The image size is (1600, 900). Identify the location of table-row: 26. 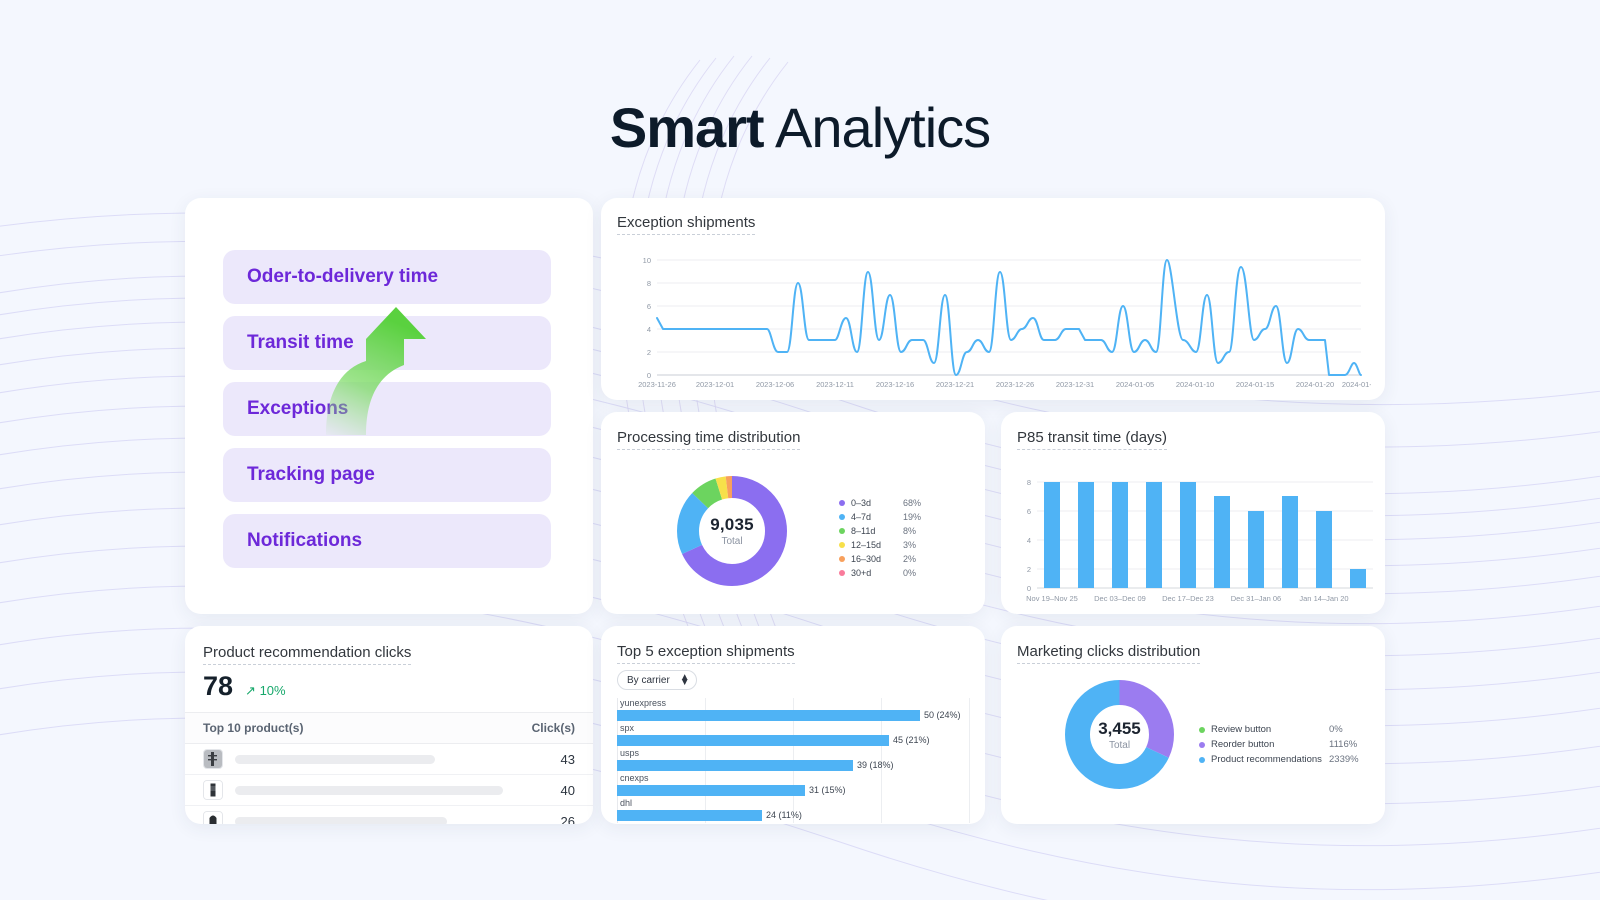
(389, 815).